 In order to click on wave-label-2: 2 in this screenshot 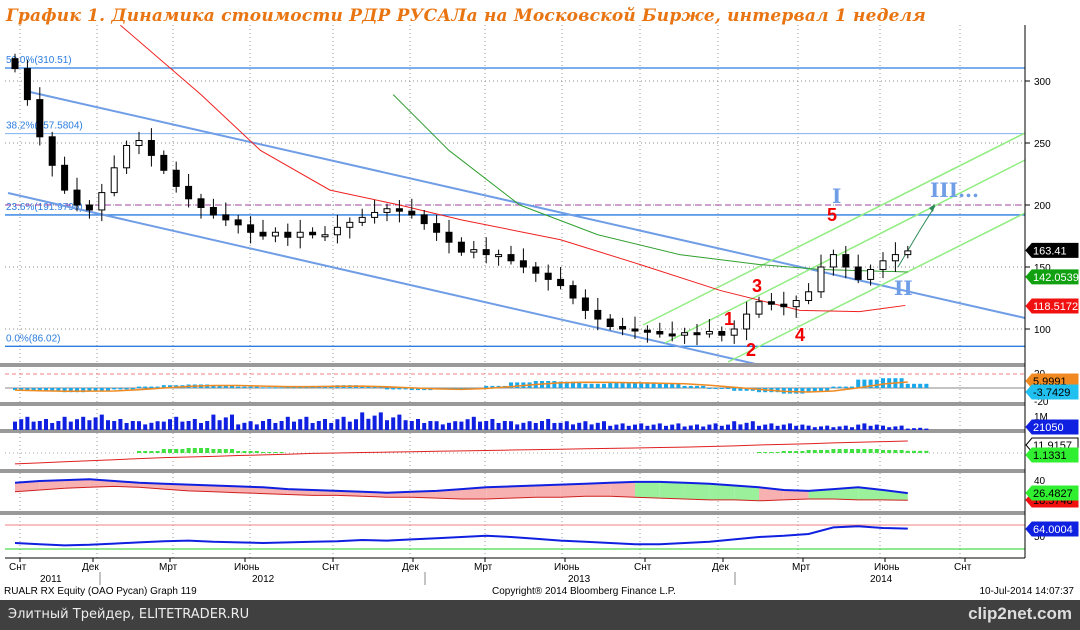, I will do `click(751, 350)`.